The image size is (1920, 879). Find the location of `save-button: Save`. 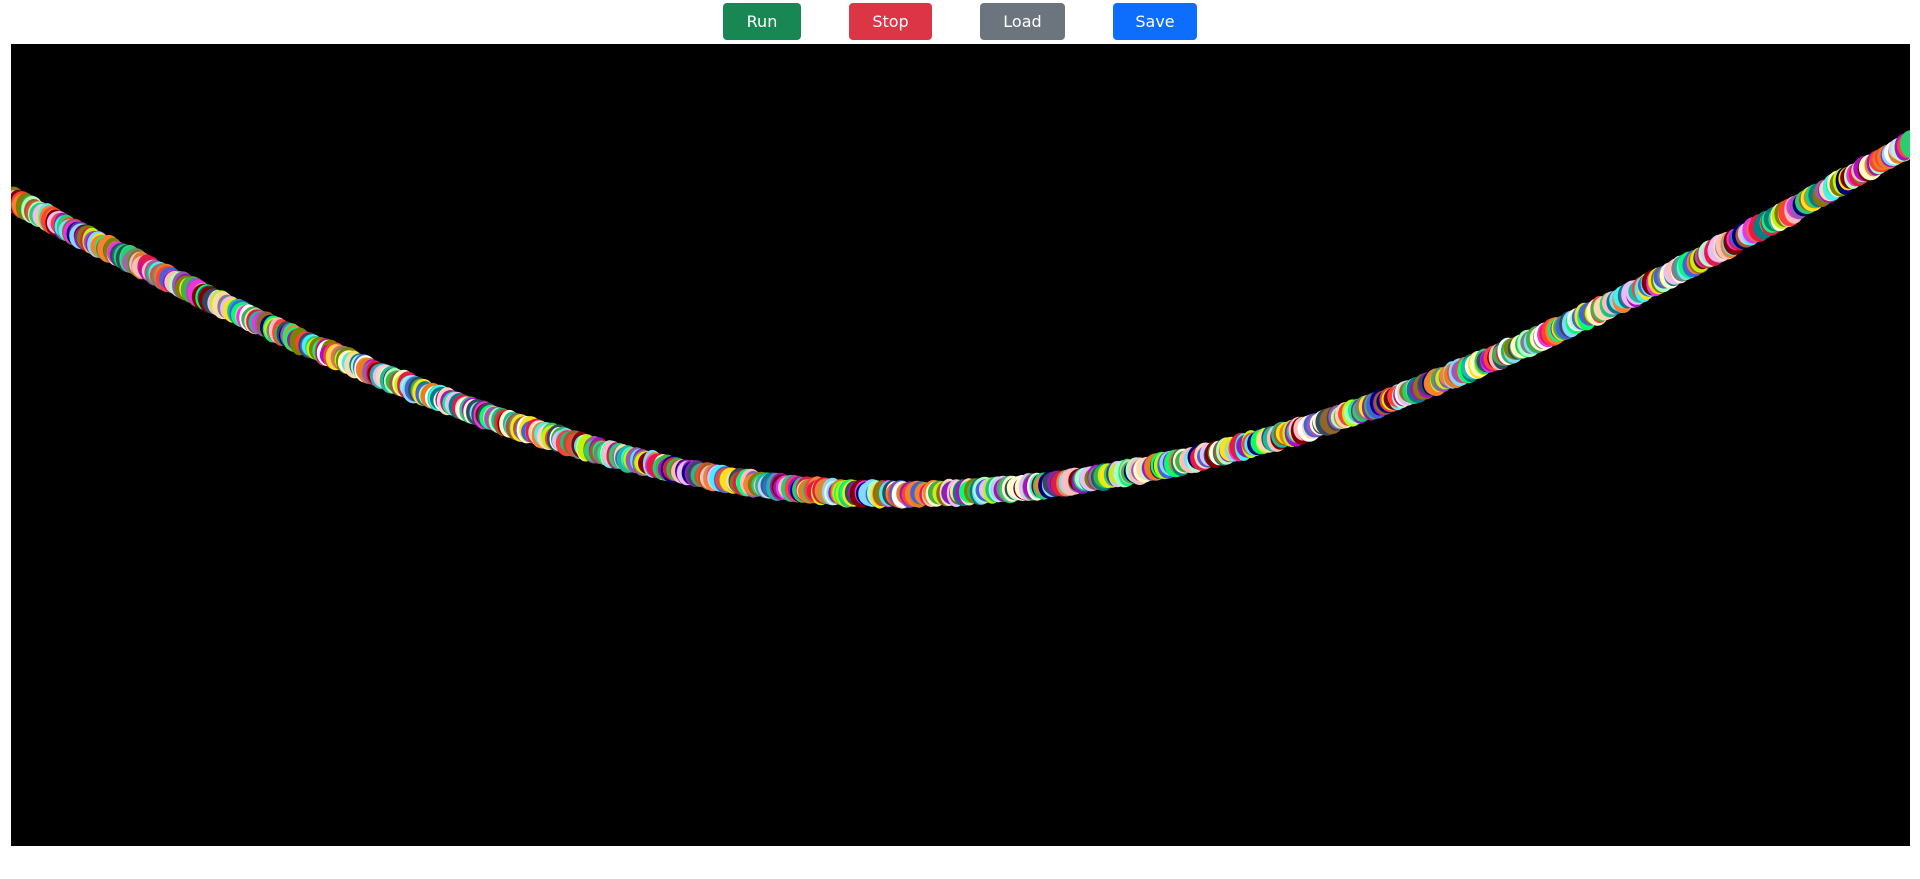

save-button: Save is located at coordinates (1155, 21).